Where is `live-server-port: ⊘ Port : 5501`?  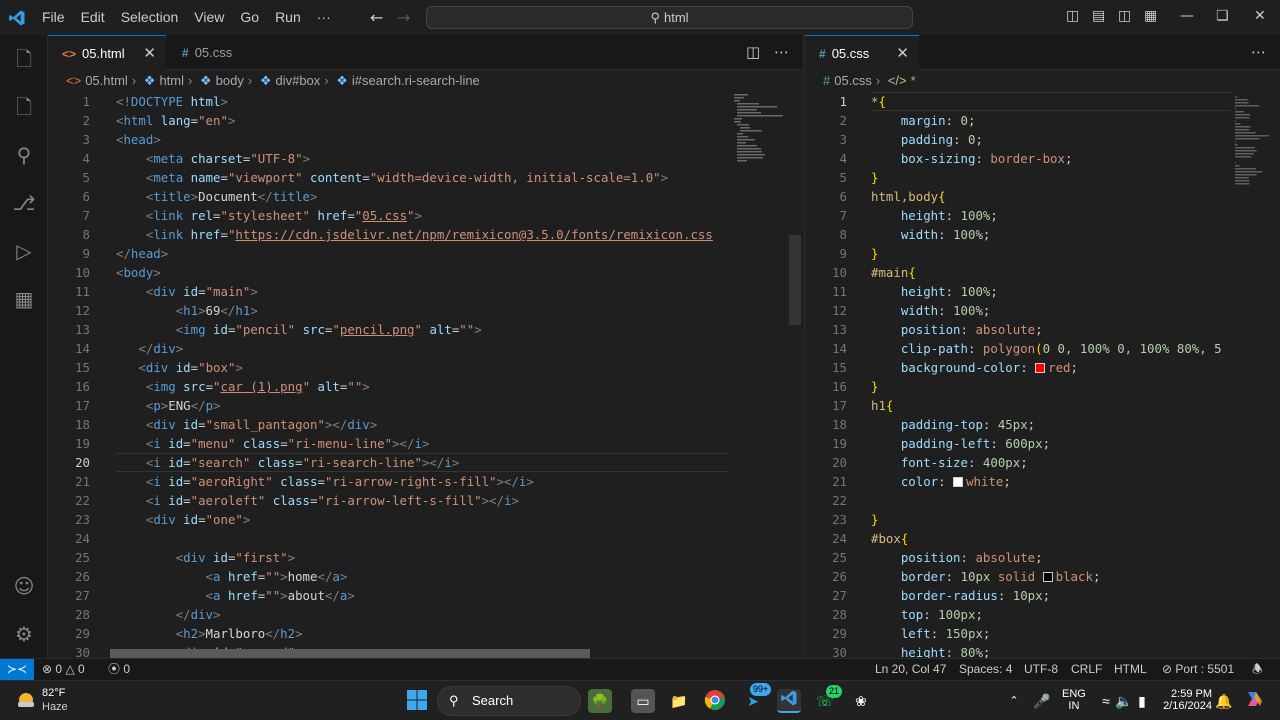
live-server-port: ⊘ Port : 5501 is located at coordinates (1198, 669).